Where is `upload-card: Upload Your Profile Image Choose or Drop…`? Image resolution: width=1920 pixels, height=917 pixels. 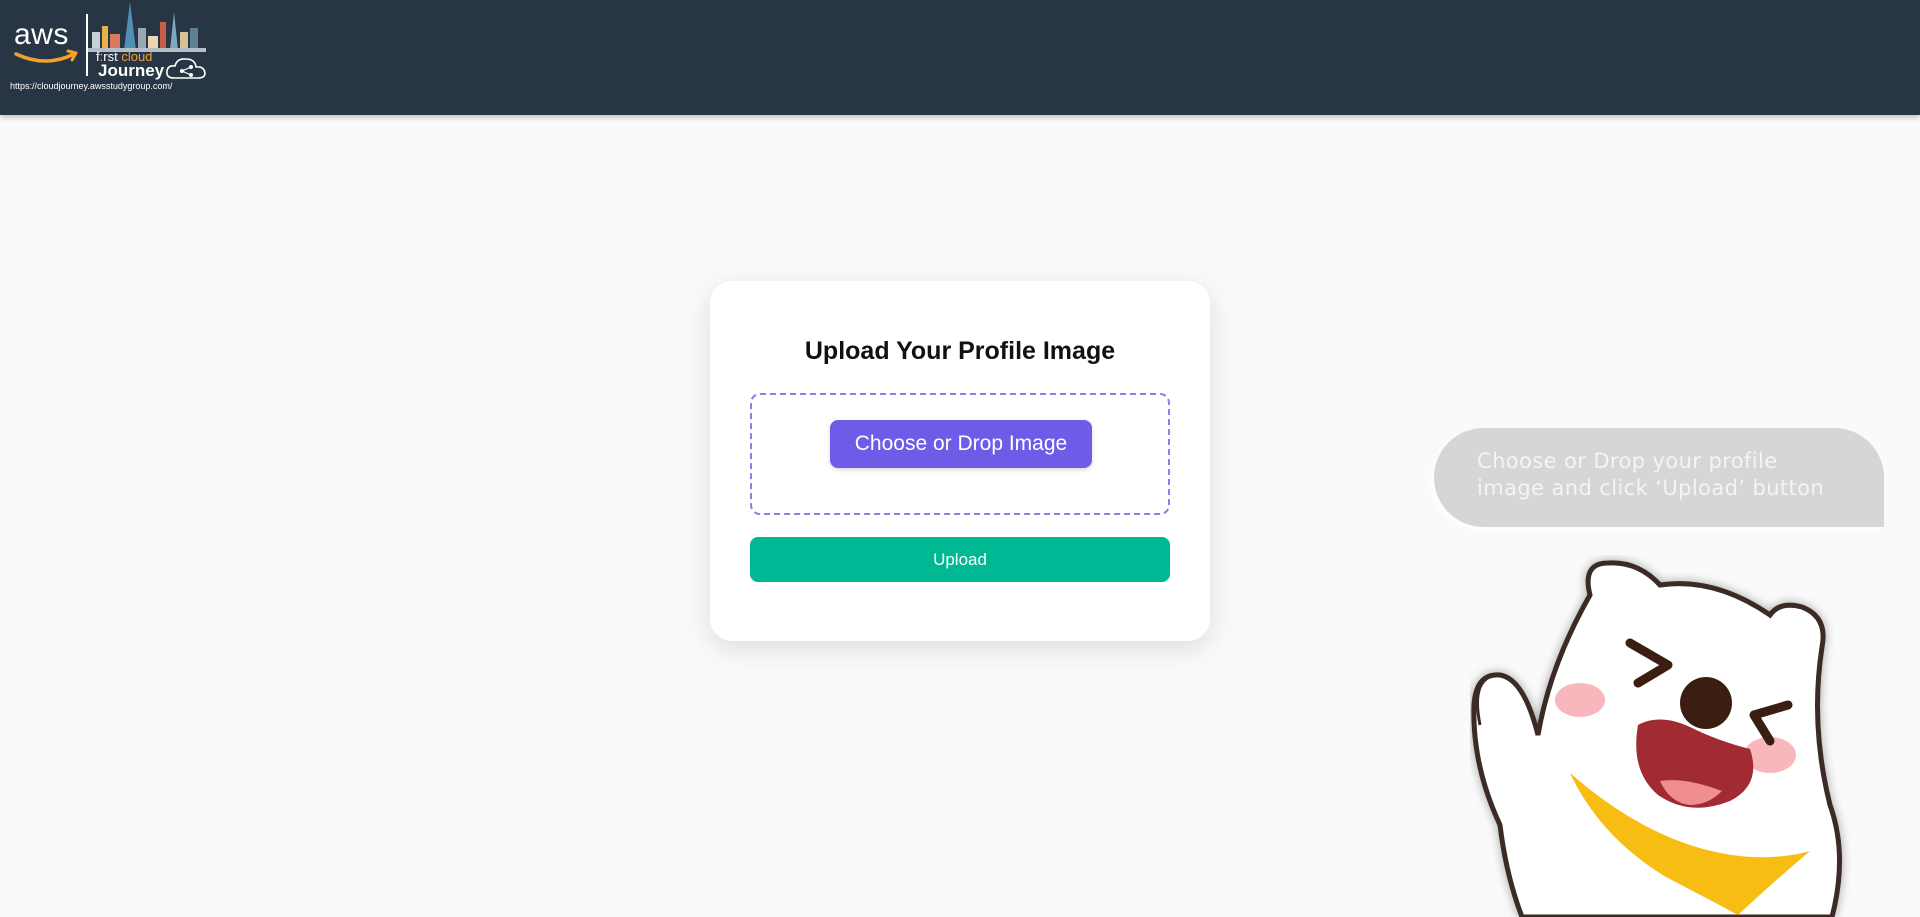
upload-card: Upload Your Profile Image Choose or Drop… is located at coordinates (960, 461).